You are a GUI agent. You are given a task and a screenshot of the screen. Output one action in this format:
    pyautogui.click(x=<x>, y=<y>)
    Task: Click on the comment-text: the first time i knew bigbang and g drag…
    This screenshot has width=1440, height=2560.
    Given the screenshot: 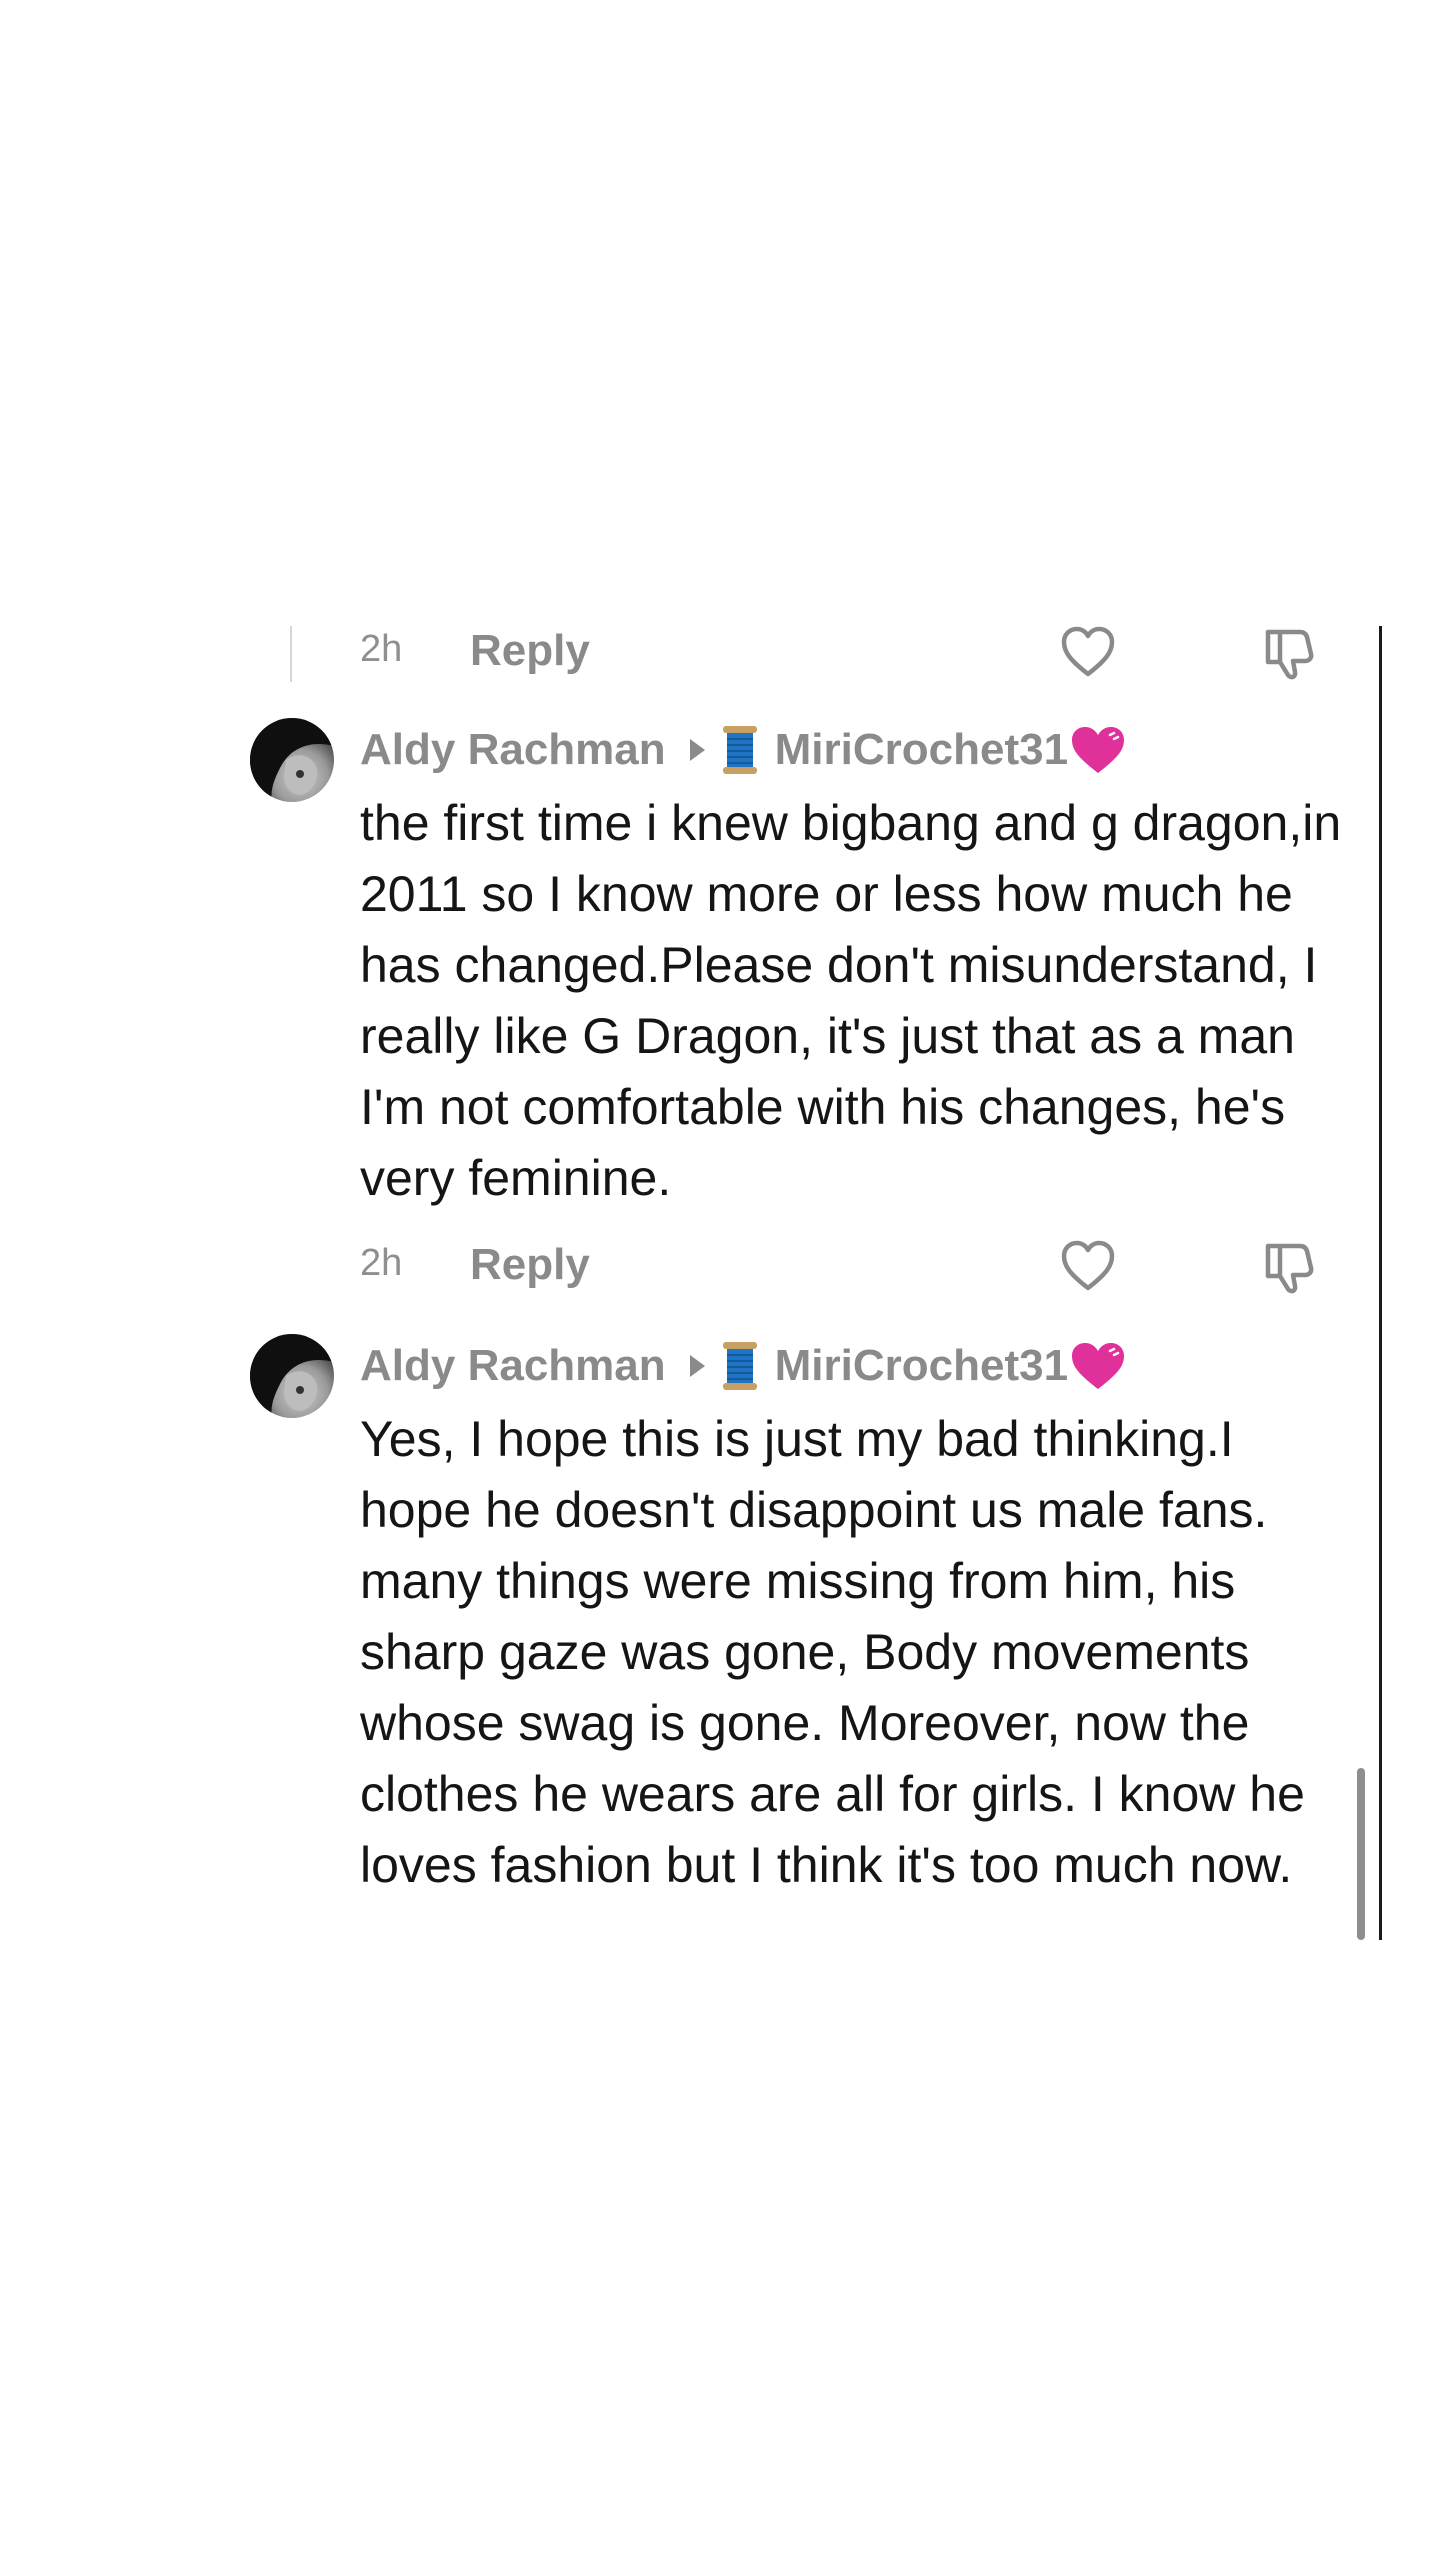 What is the action you would take?
    pyautogui.click(x=851, y=1000)
    